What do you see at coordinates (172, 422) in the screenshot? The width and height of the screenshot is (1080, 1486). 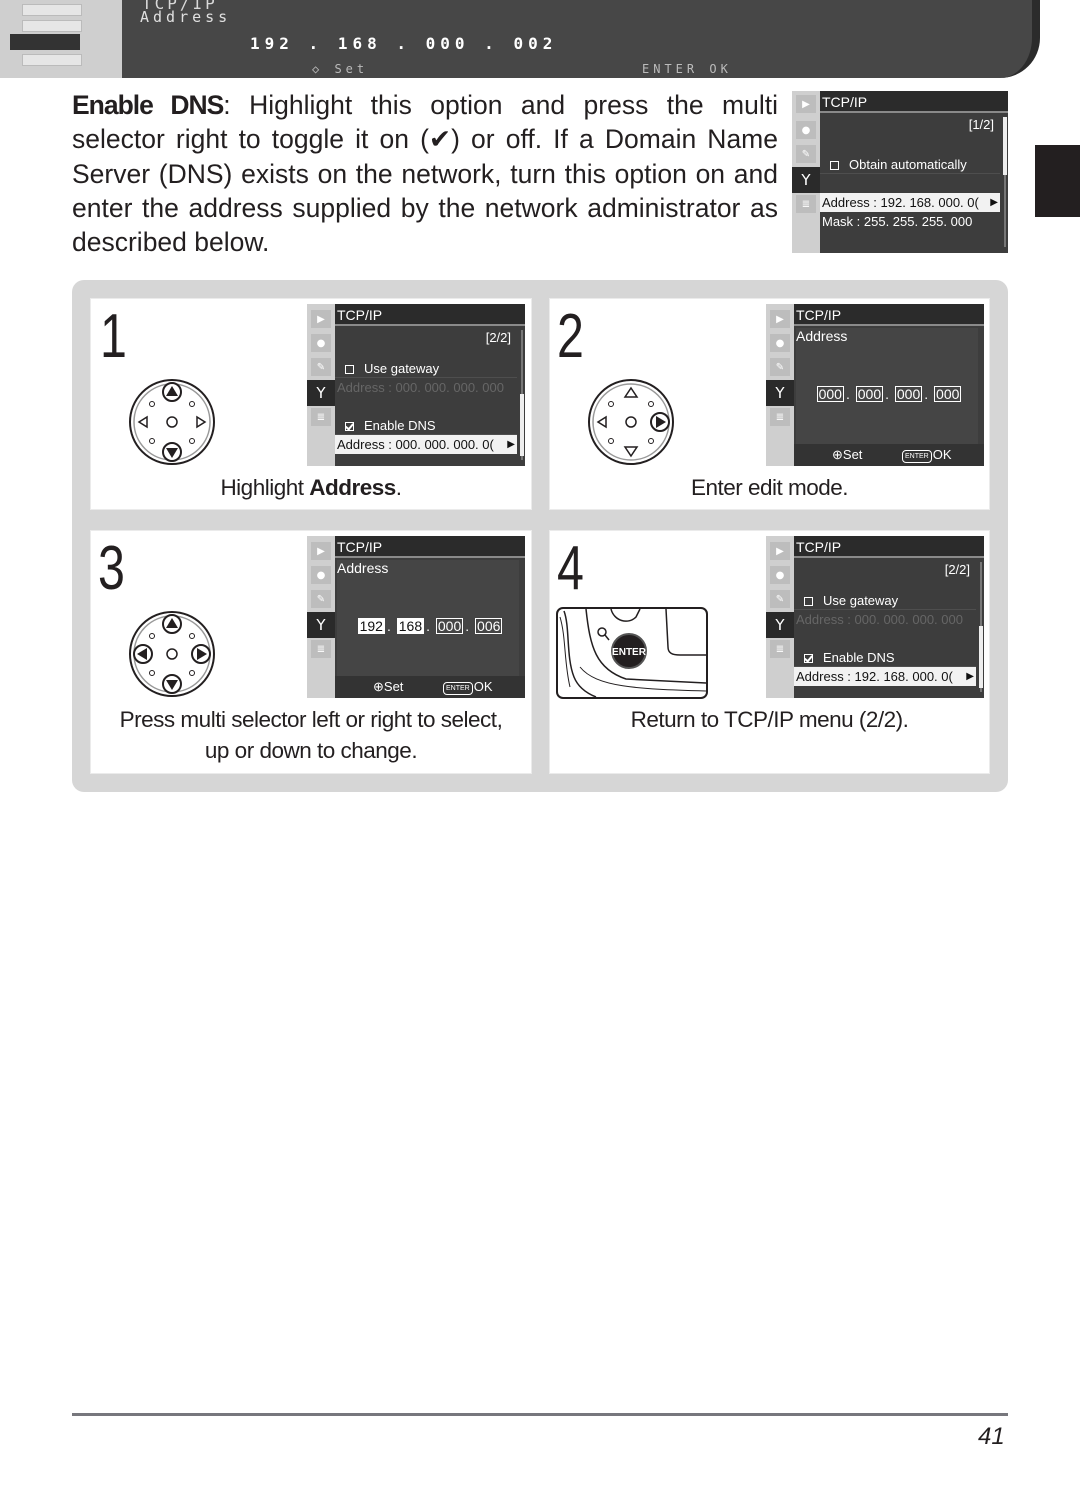 I see `multi-selector-up-down-icon` at bounding box center [172, 422].